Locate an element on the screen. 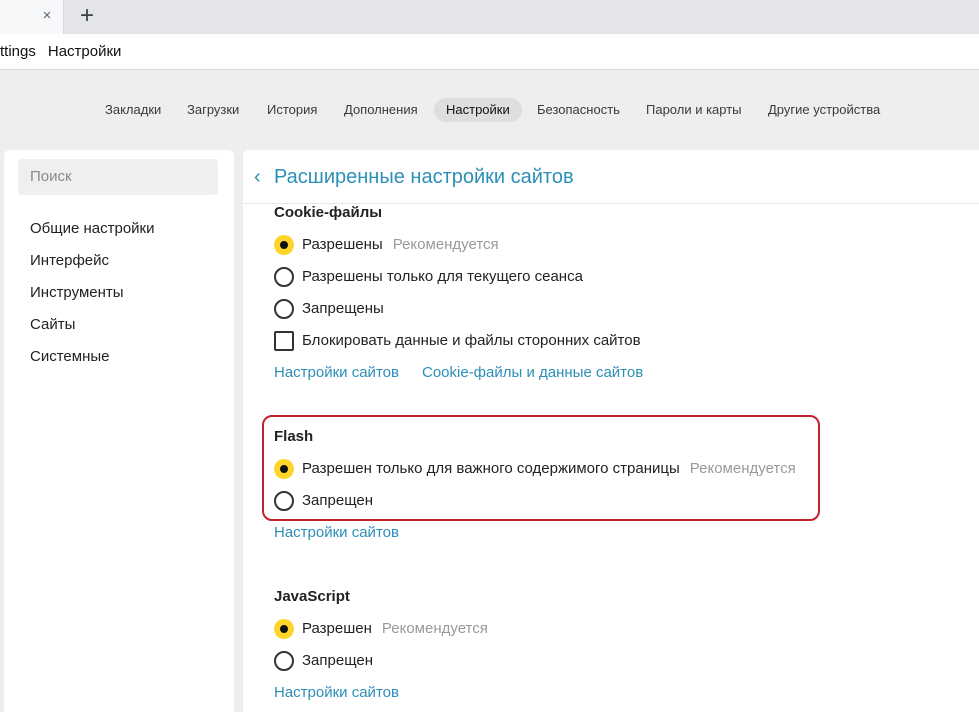 The image size is (979, 712). browser-tab: × is located at coordinates (32, 17).